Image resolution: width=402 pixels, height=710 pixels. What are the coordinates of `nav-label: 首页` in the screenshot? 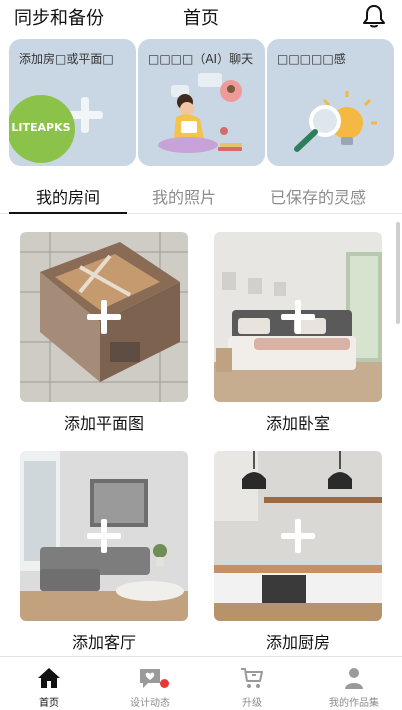 It's located at (49, 703).